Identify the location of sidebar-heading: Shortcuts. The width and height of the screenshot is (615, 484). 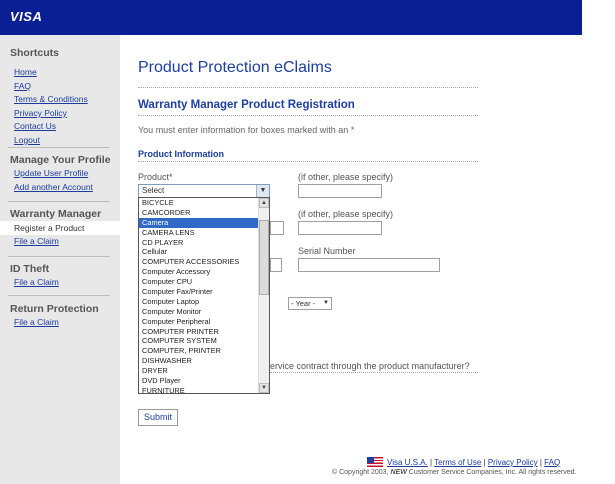
(35, 53).